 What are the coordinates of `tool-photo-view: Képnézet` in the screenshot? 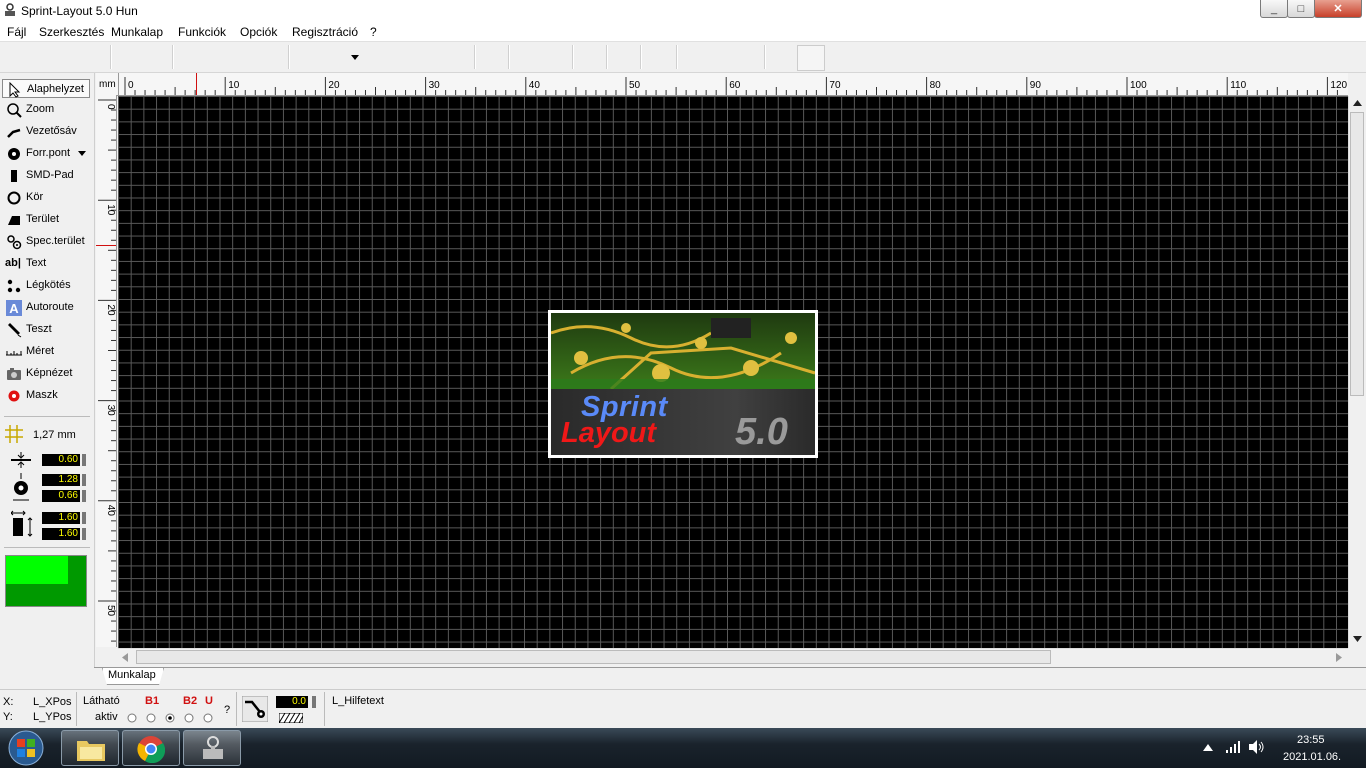 It's located at (46, 373).